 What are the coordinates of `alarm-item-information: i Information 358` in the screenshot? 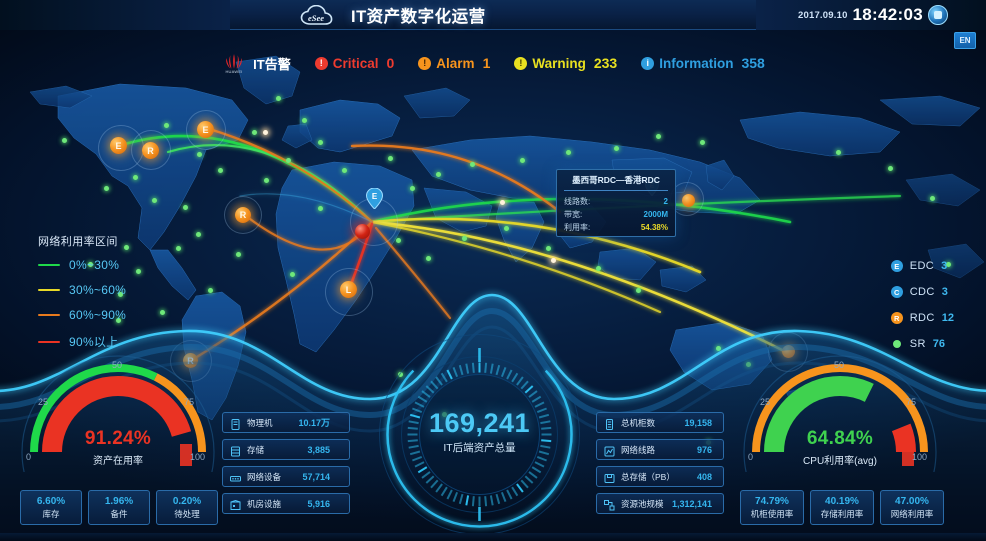 It's located at (703, 63).